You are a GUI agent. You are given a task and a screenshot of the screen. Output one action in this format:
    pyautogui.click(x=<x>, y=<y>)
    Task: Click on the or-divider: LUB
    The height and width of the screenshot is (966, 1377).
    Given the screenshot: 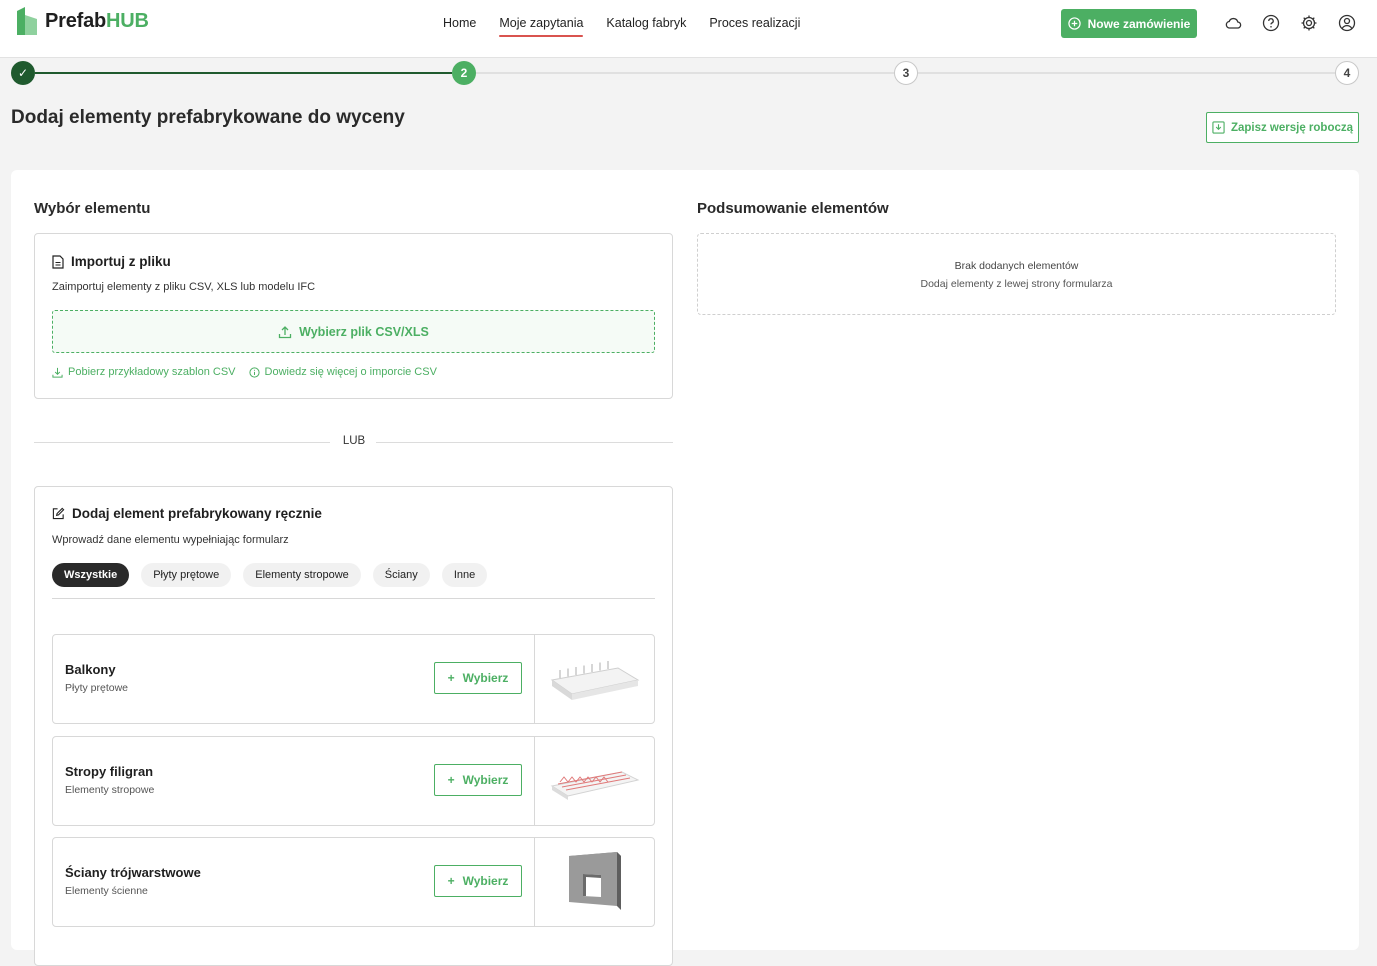 What is the action you would take?
    pyautogui.click(x=353, y=443)
    